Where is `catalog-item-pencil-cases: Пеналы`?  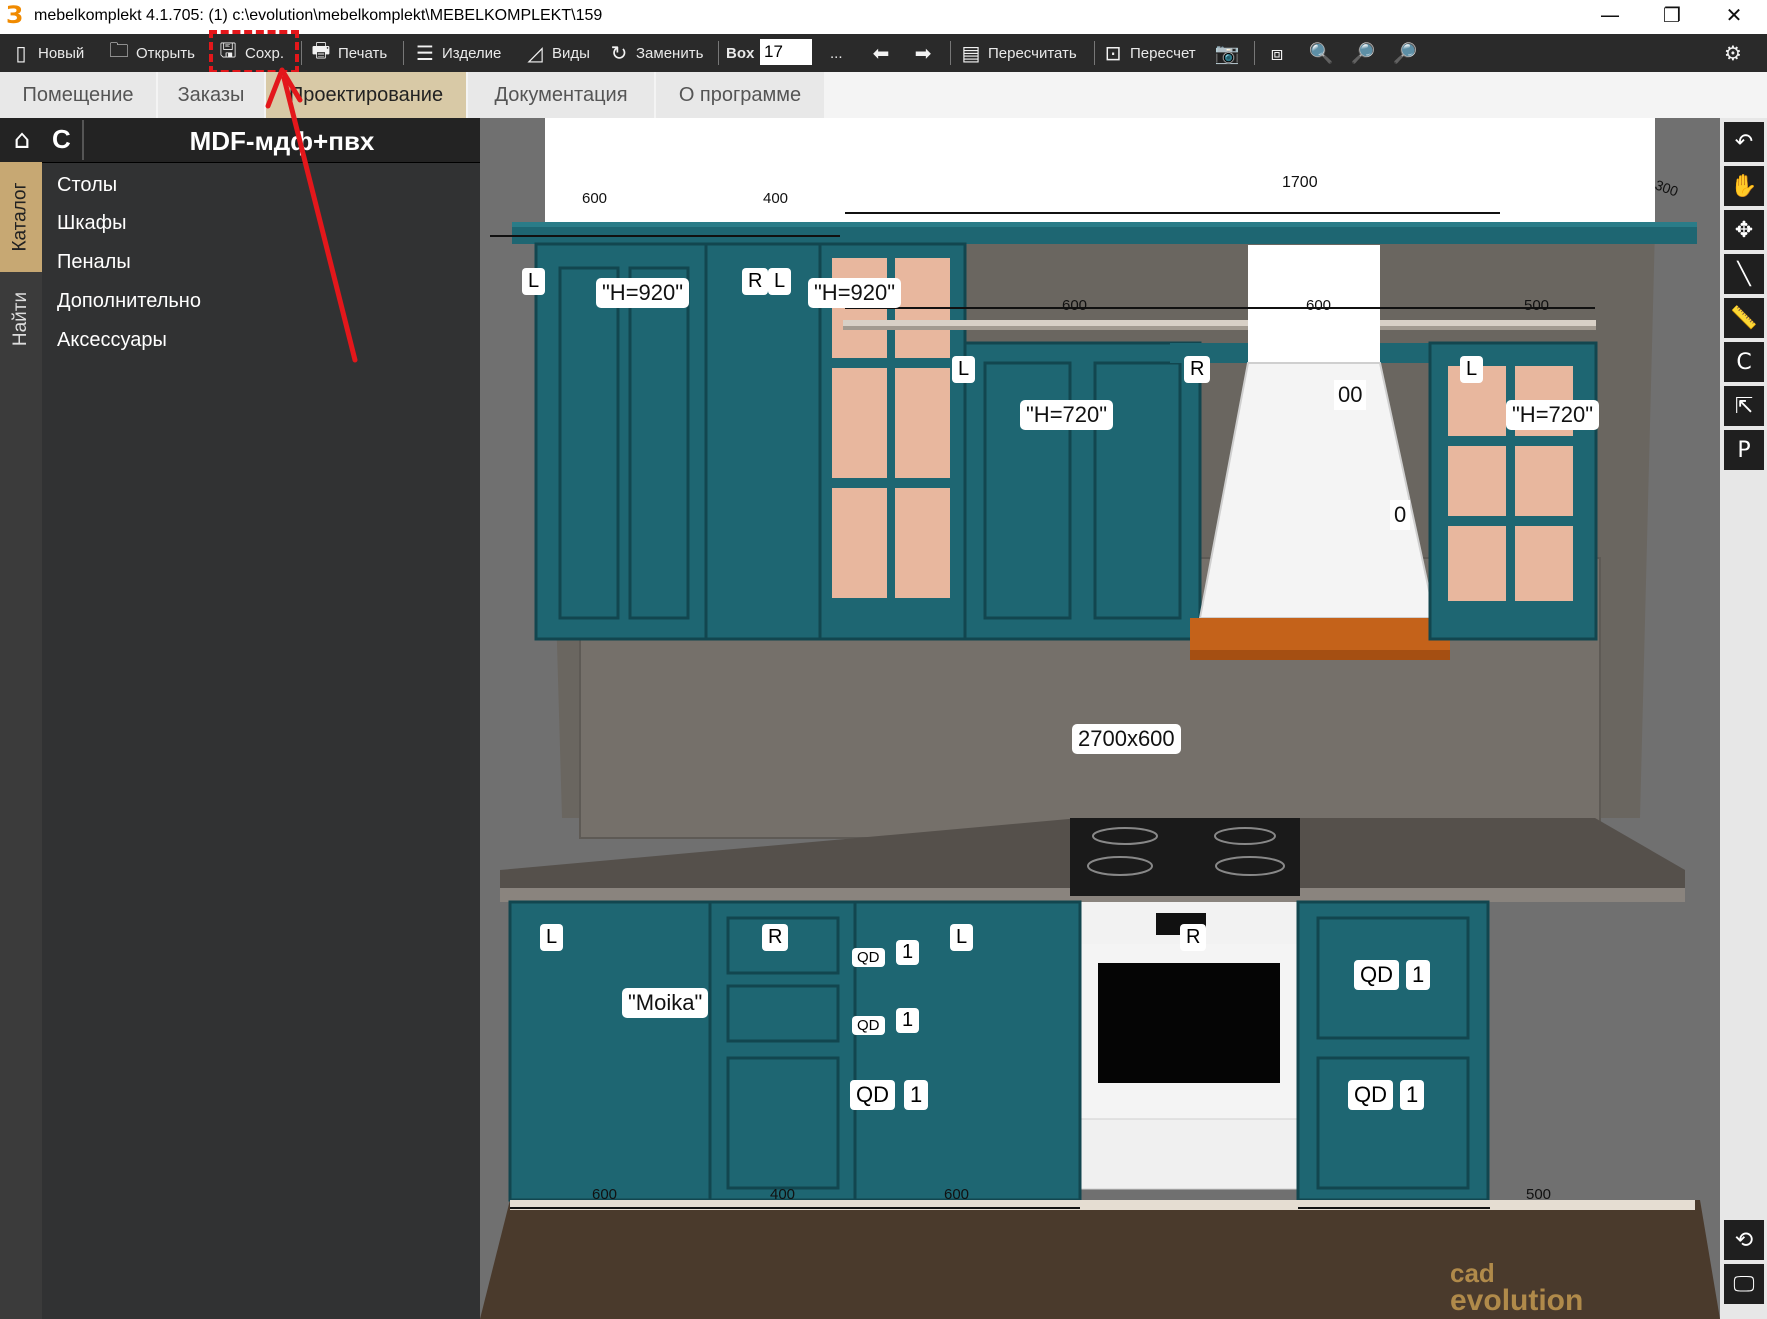
catalog-item-pencil-cases: Пеналы is located at coordinates (94, 262).